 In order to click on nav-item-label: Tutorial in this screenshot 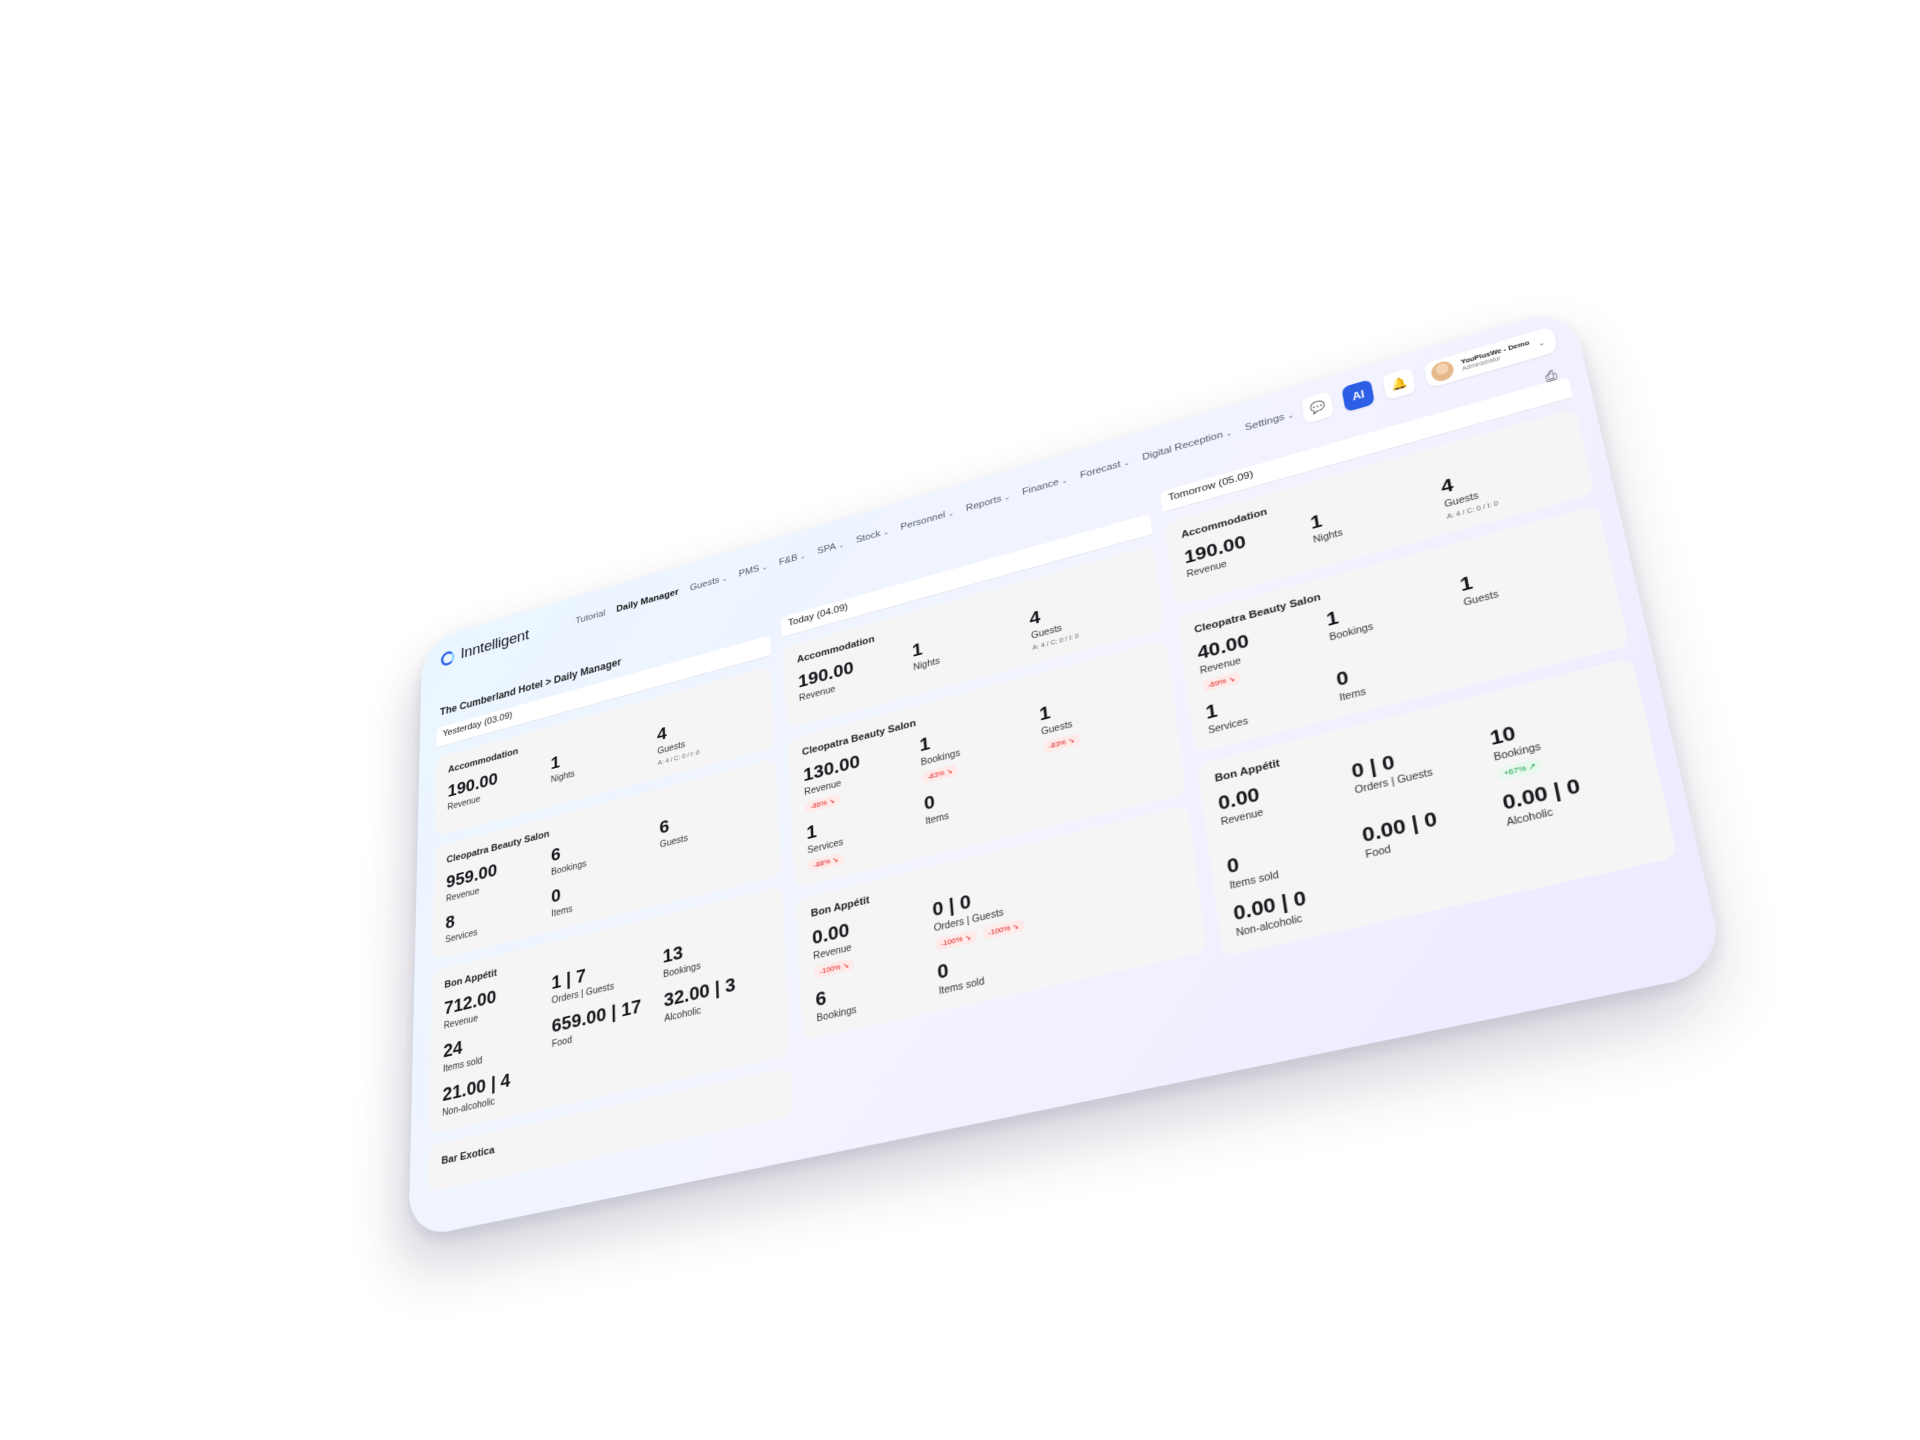, I will do `click(590, 617)`.